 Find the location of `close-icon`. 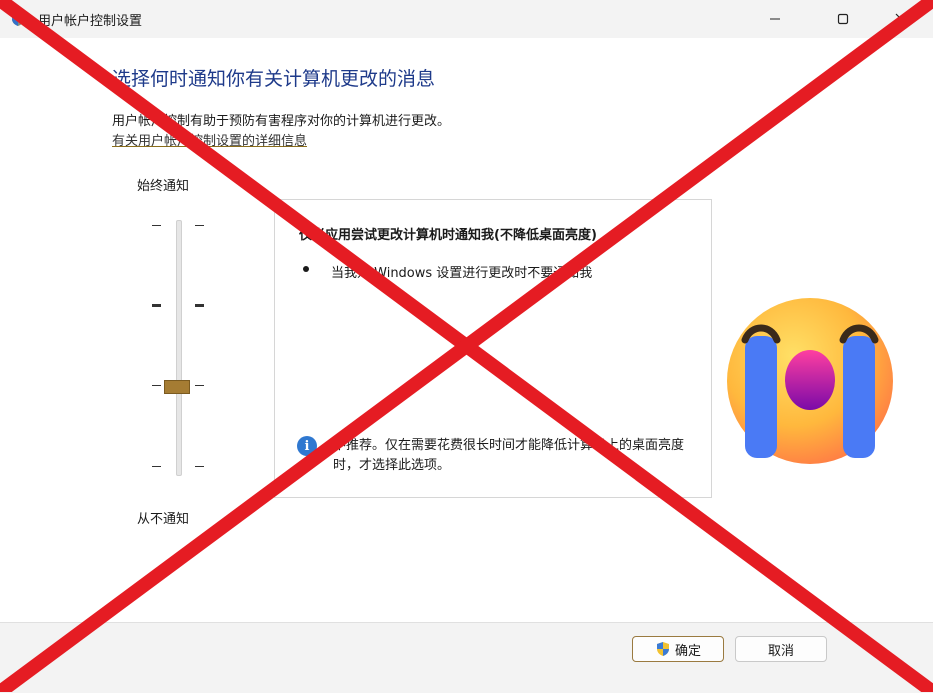

close-icon is located at coordinates (901, 19).